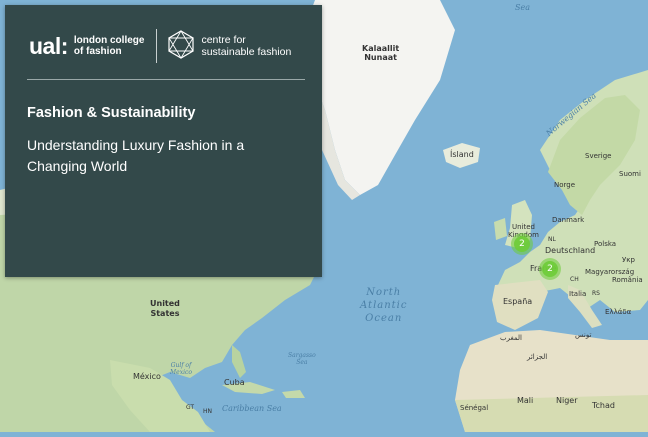 The width and height of the screenshot is (648, 437). Describe the element at coordinates (181, 46) in the screenshot. I see `csf-hexagon-icon` at that location.